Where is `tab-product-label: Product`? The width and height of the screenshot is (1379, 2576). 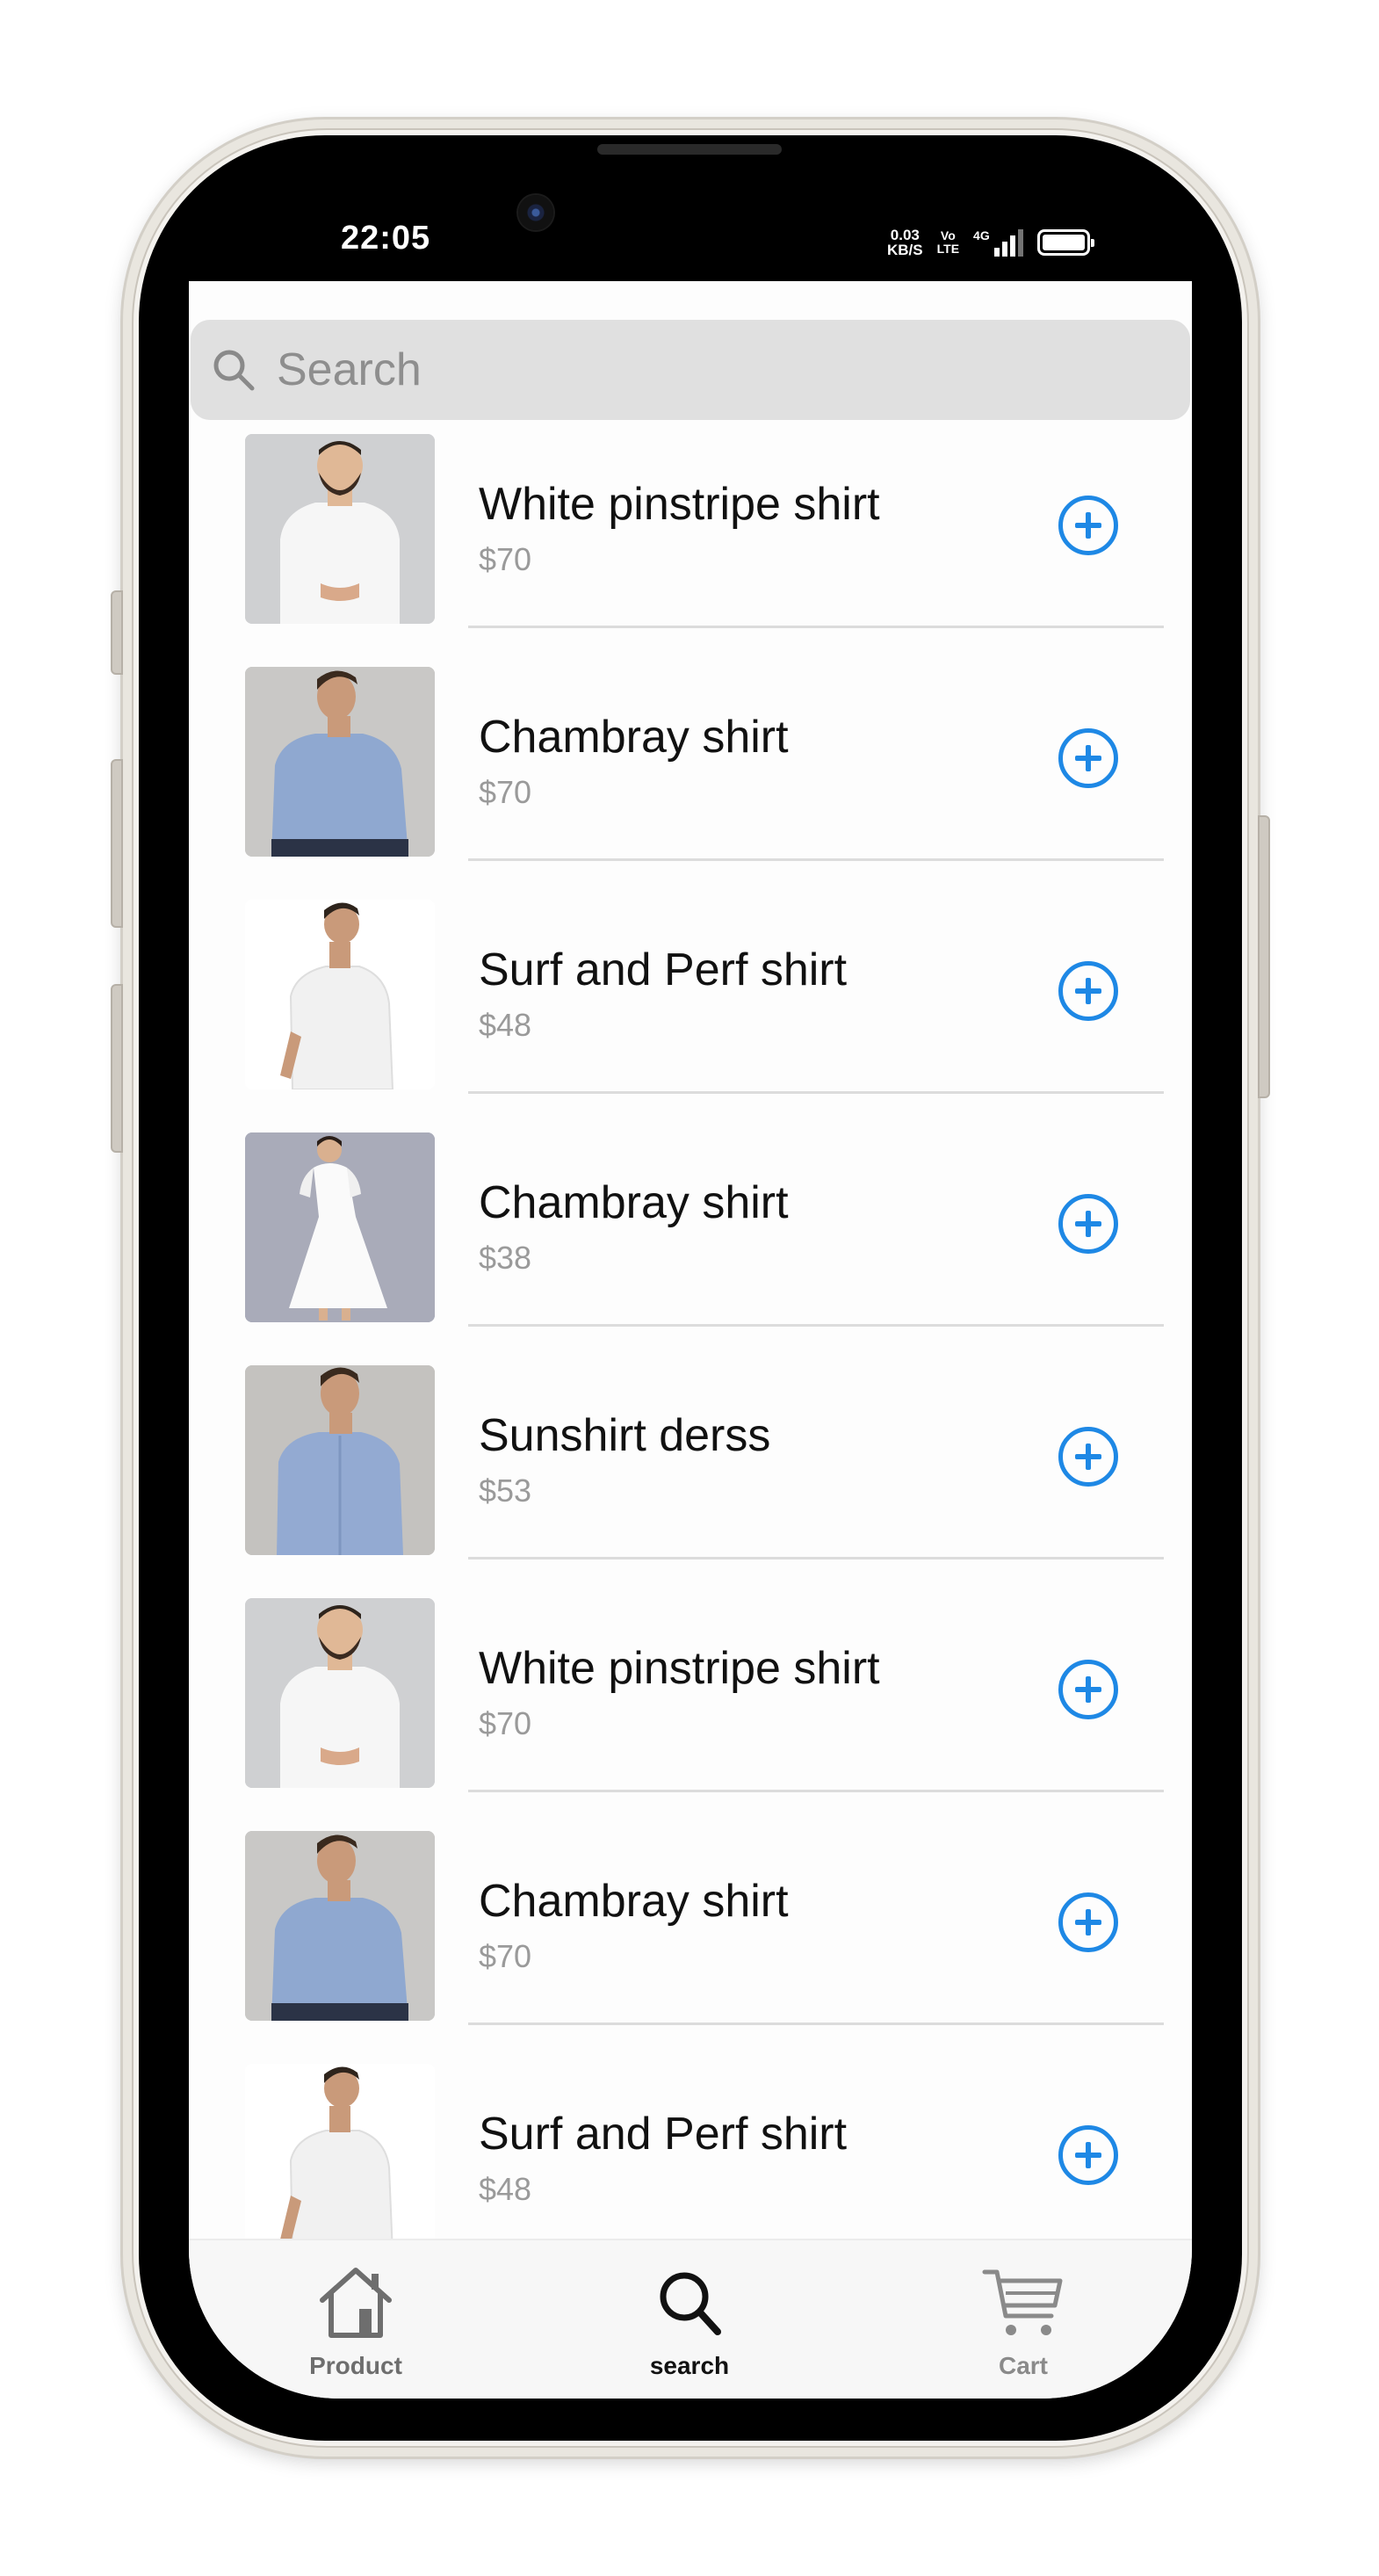 tab-product-label: Product is located at coordinates (355, 2365).